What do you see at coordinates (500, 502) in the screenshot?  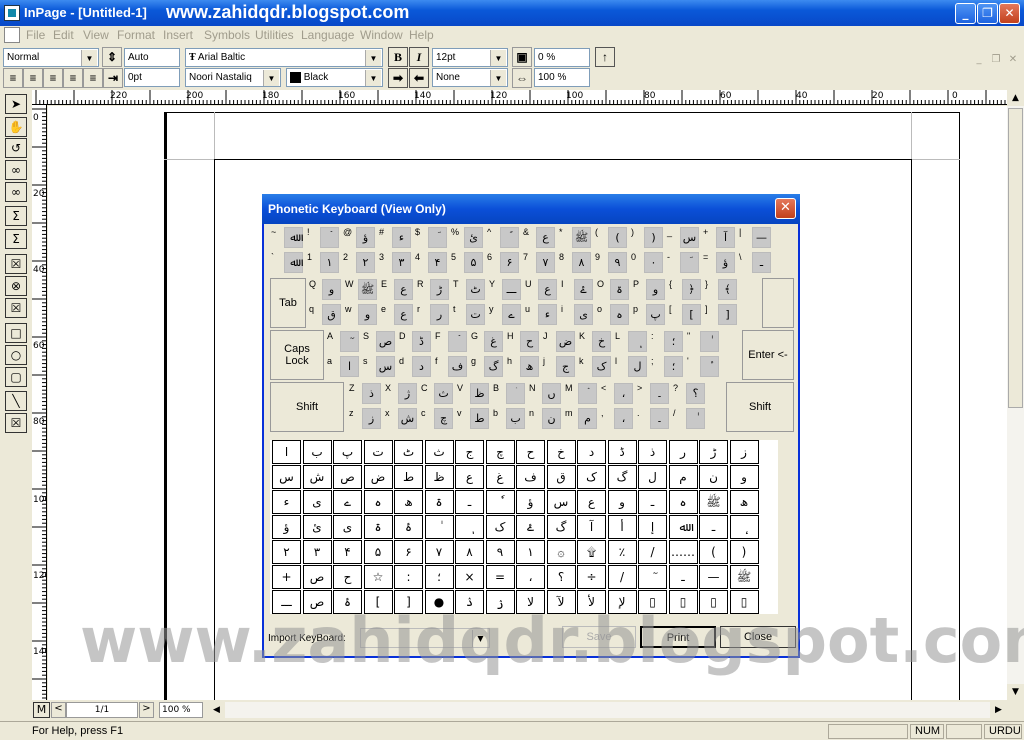 I see `character-cell: ٗ` at bounding box center [500, 502].